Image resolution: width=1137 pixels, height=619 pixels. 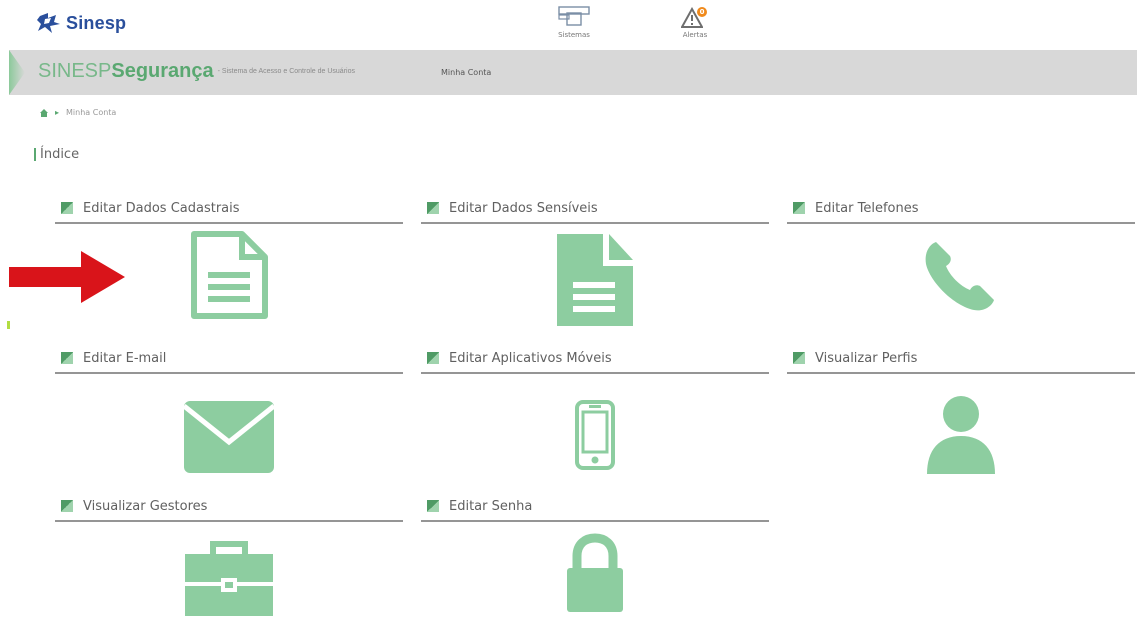 I want to click on card-header: Editar Dados Sensíveis, so click(x=595, y=208).